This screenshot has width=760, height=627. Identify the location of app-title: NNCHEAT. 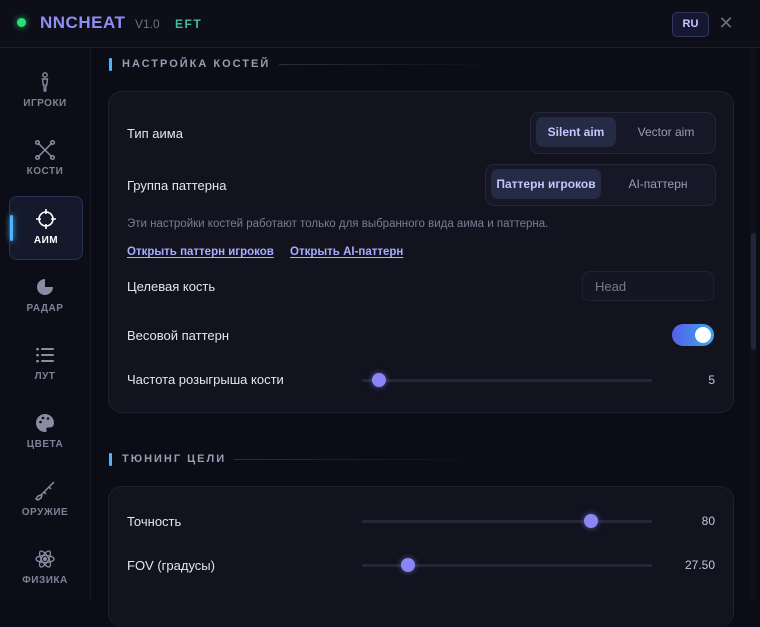
(83, 22).